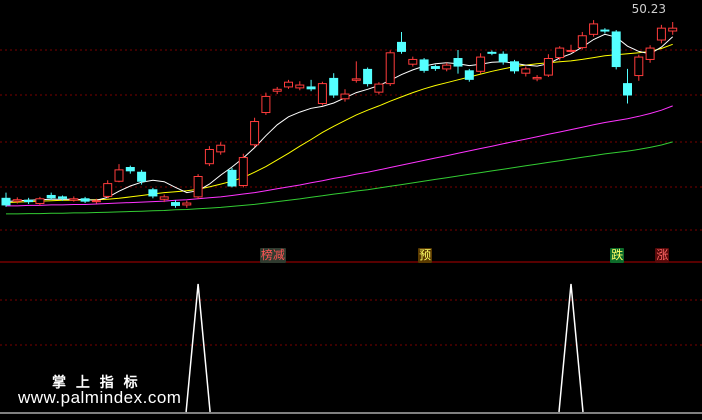 This screenshot has height=420, width=702. What do you see at coordinates (617, 255) in the screenshot?
I see `signal-tag-2: 跌` at bounding box center [617, 255].